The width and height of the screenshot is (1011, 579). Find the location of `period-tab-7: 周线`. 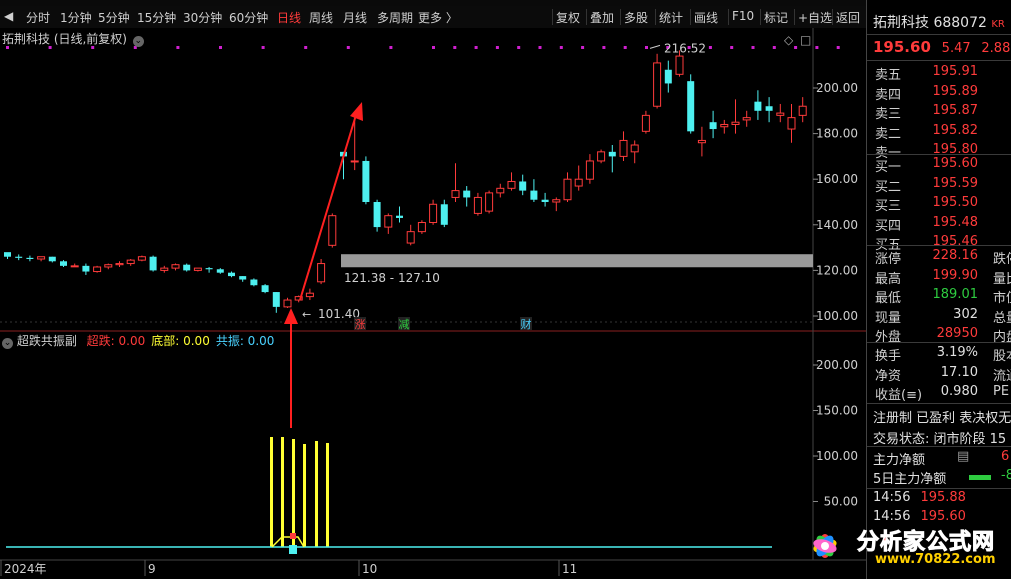

period-tab-7: 周线 is located at coordinates (321, 17).